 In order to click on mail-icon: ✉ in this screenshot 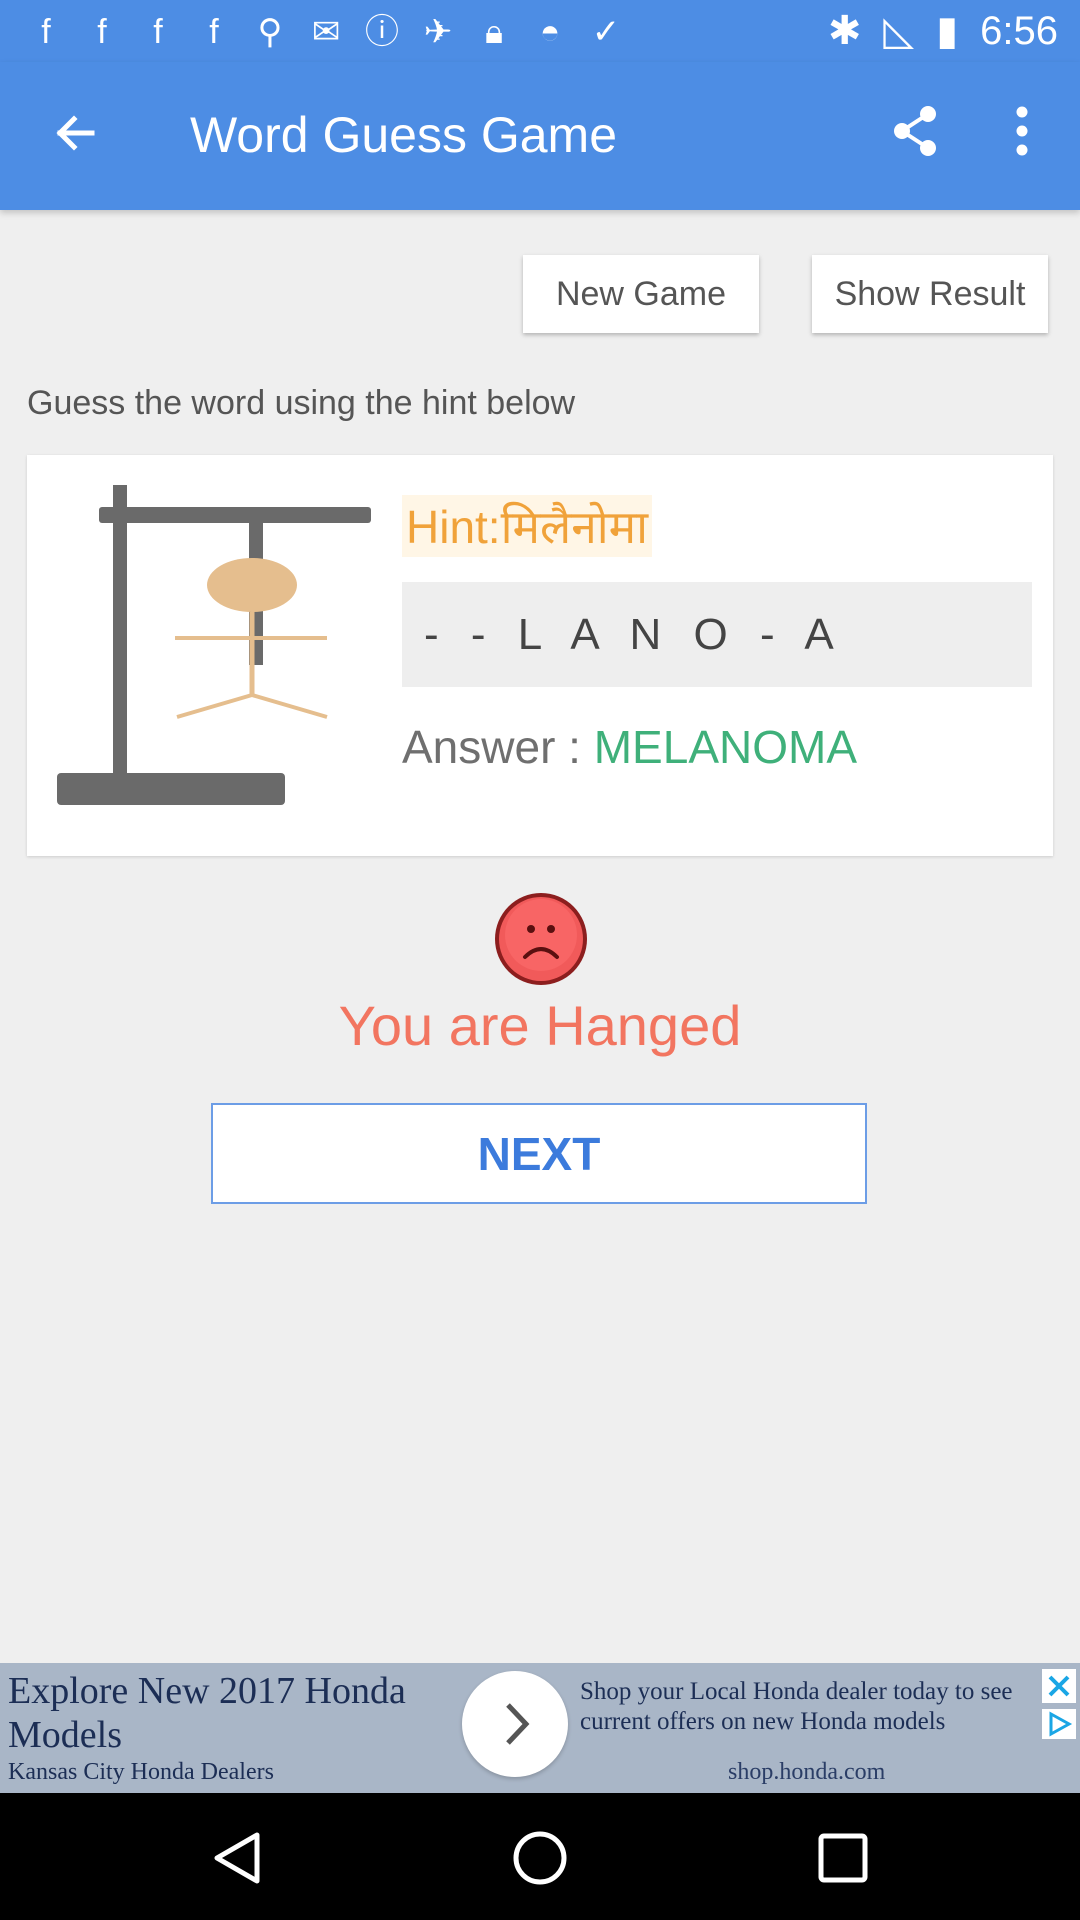, I will do `click(326, 32)`.